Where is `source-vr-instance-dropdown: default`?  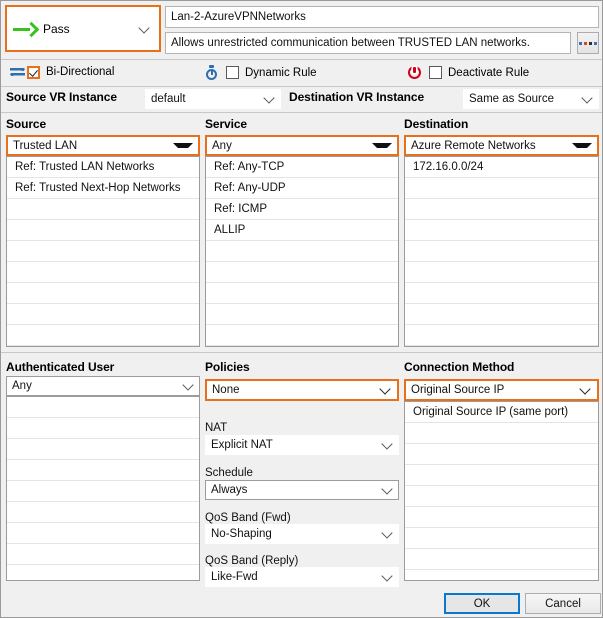
source-vr-instance-dropdown: default is located at coordinates (213, 99).